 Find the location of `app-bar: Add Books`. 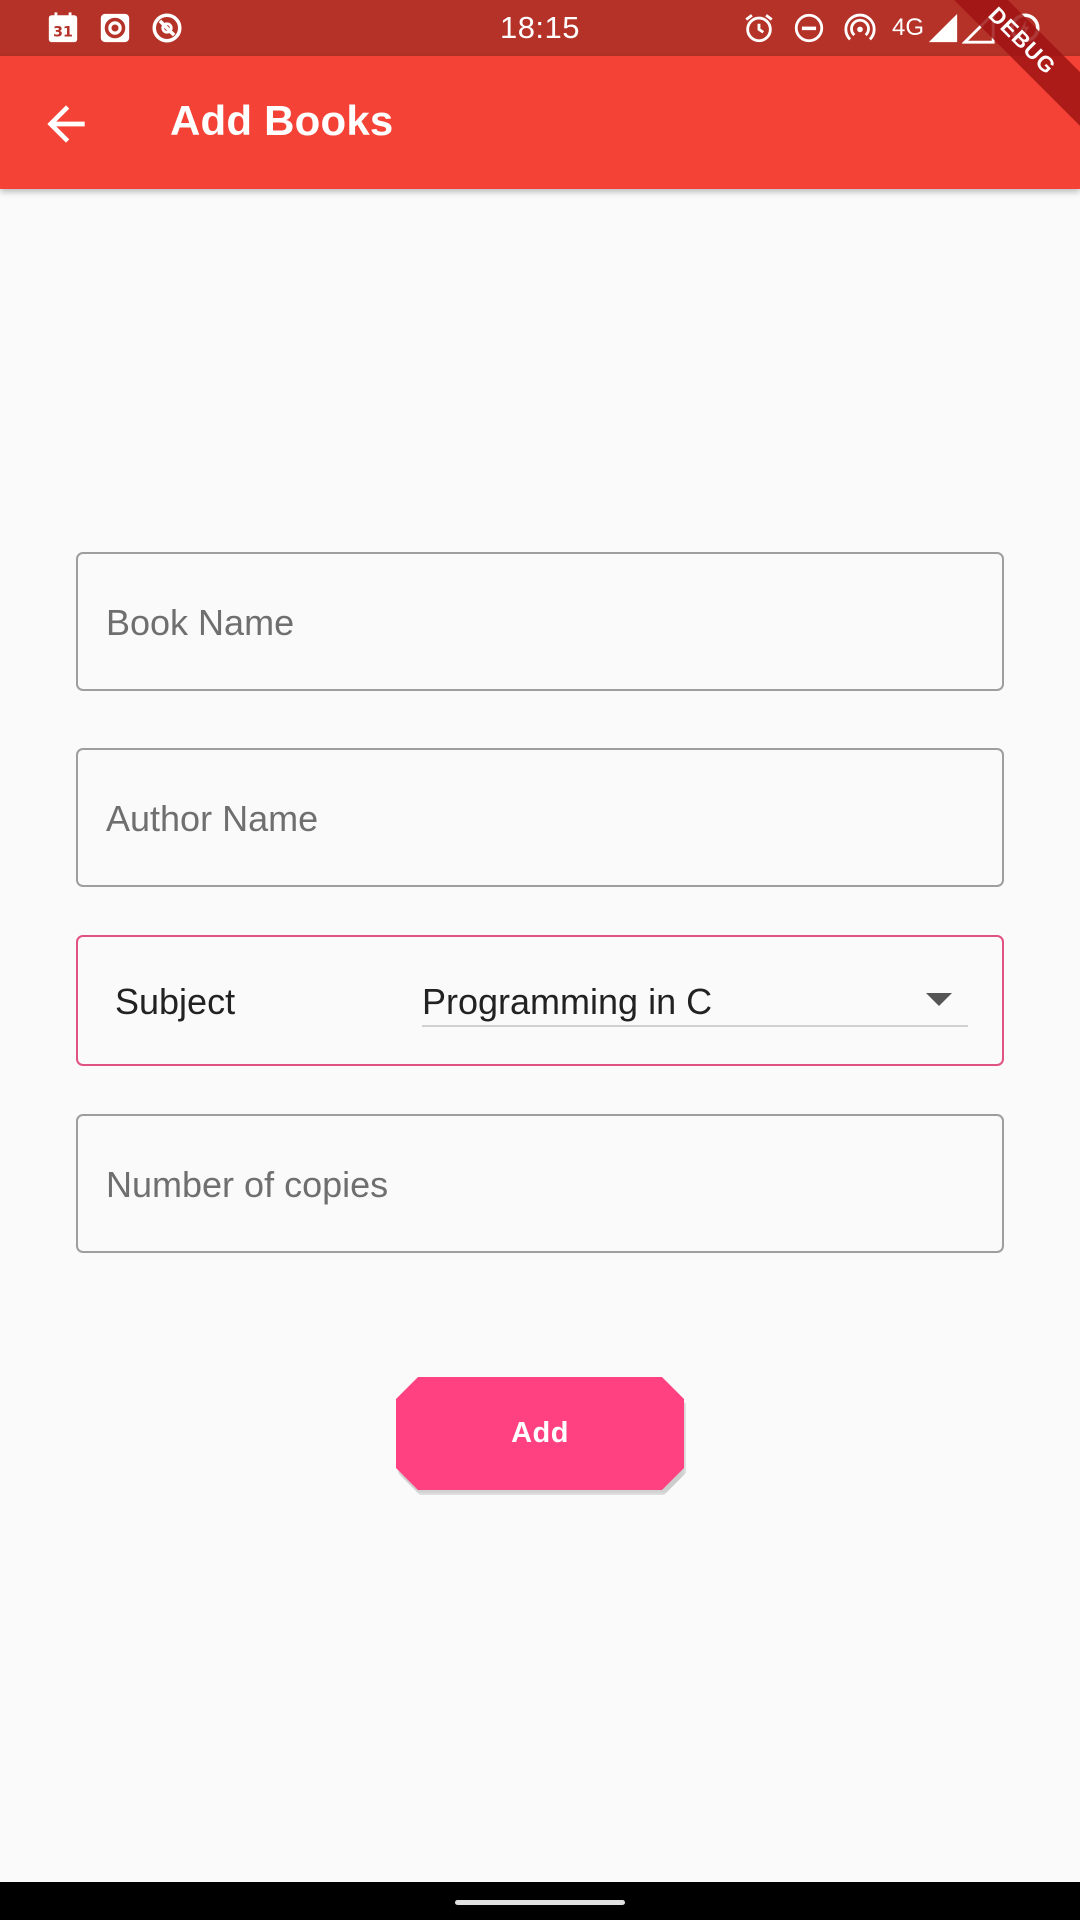

app-bar: Add Books is located at coordinates (540, 122).